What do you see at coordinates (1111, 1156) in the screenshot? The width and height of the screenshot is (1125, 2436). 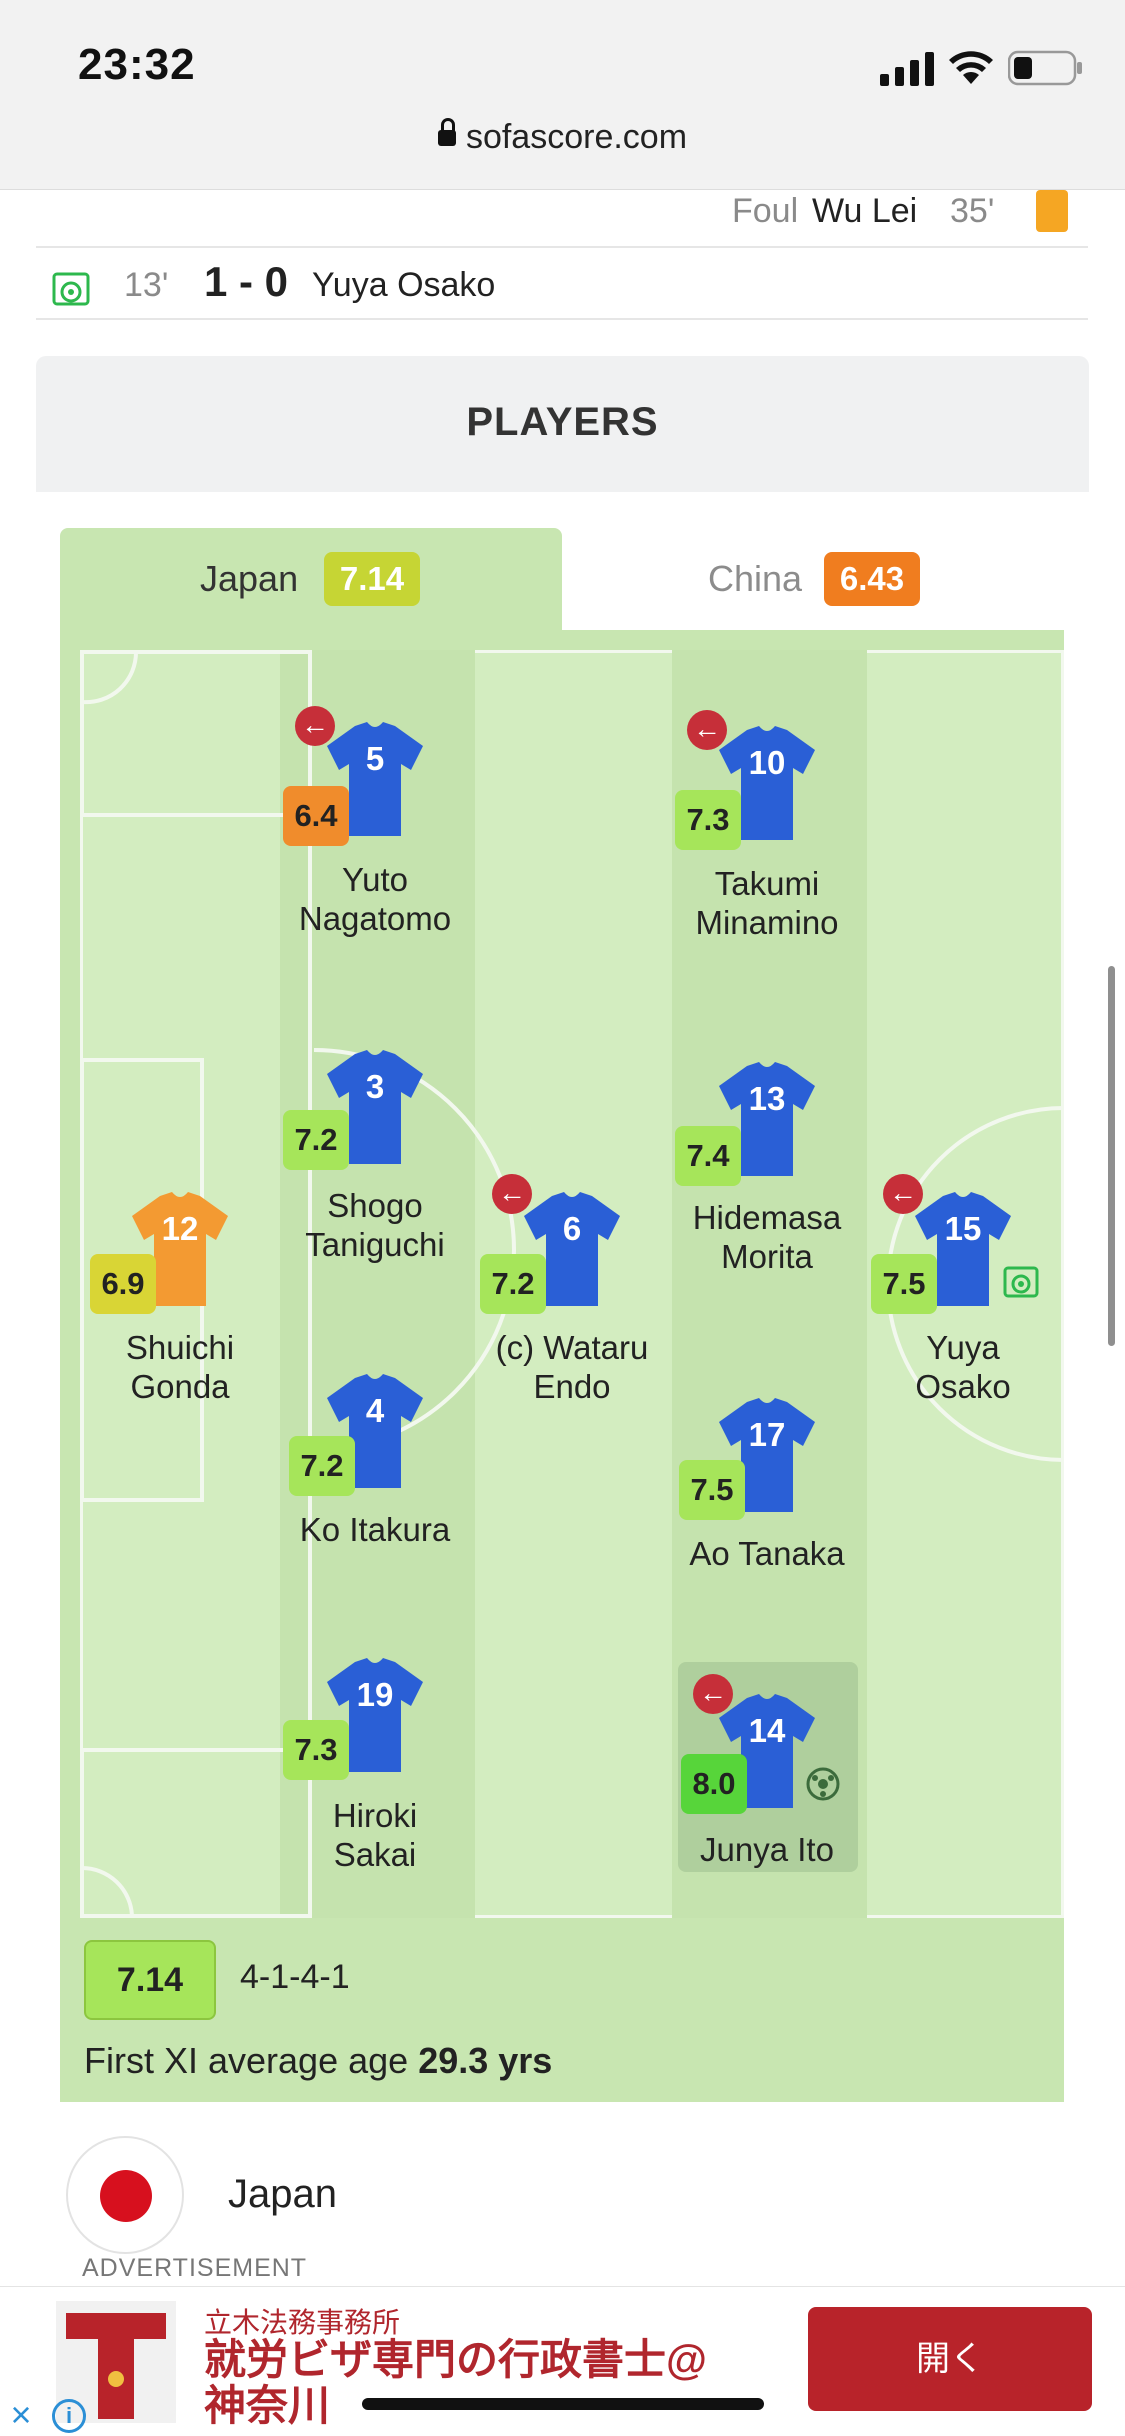 I see `scrollbar` at bounding box center [1111, 1156].